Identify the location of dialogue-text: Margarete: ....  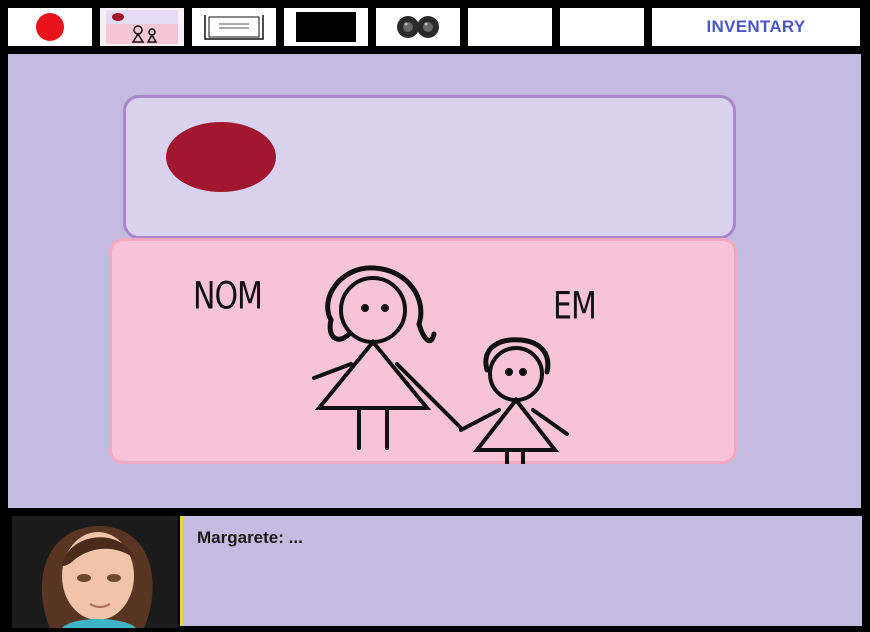
(250, 537).